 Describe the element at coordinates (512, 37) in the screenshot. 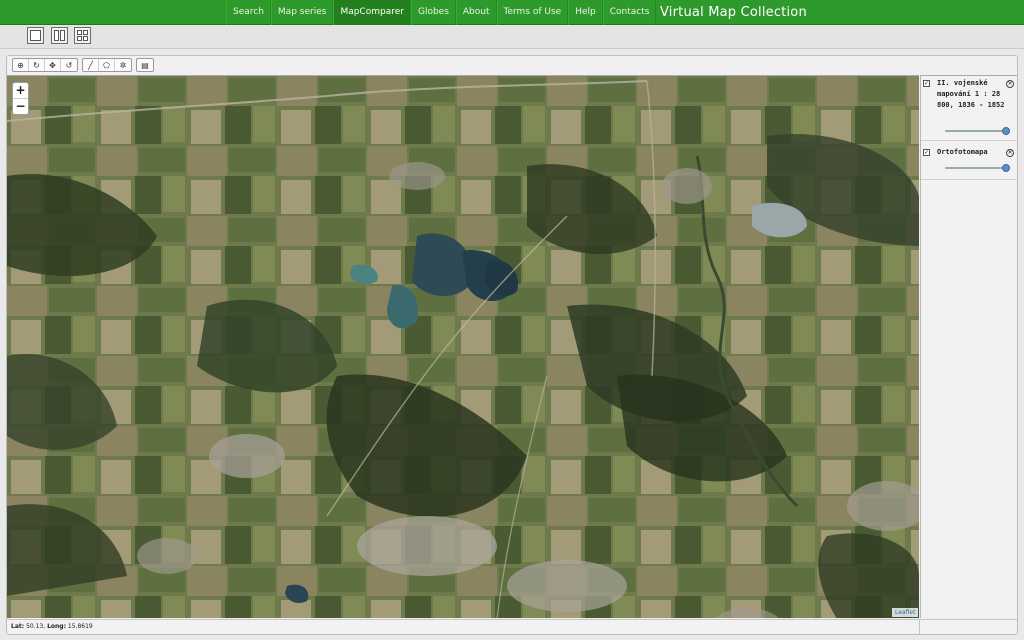

I see `layout-toolbar` at that location.